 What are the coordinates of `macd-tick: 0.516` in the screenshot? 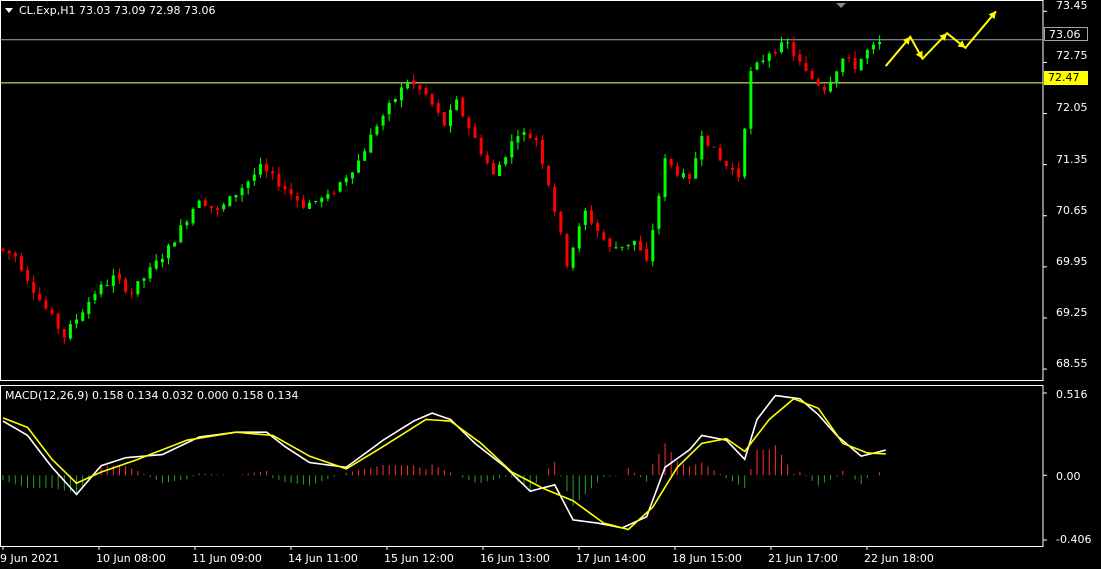 It's located at (1072, 394).